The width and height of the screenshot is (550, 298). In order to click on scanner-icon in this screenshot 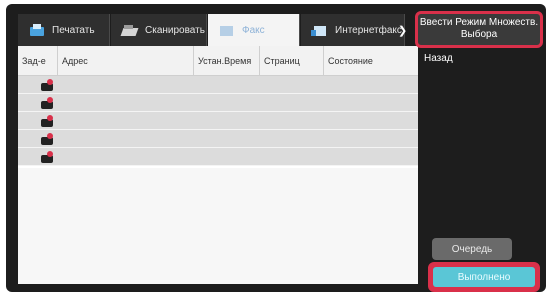, I will do `click(130, 30)`.